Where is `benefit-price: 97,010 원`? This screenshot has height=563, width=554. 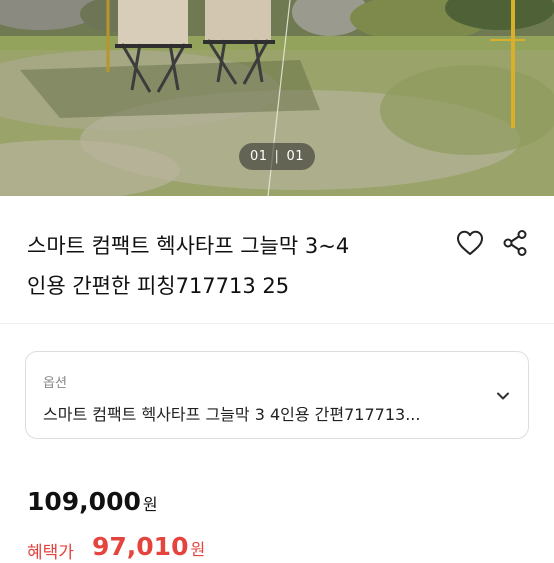
benefit-price: 97,010 원 is located at coordinates (148, 546).